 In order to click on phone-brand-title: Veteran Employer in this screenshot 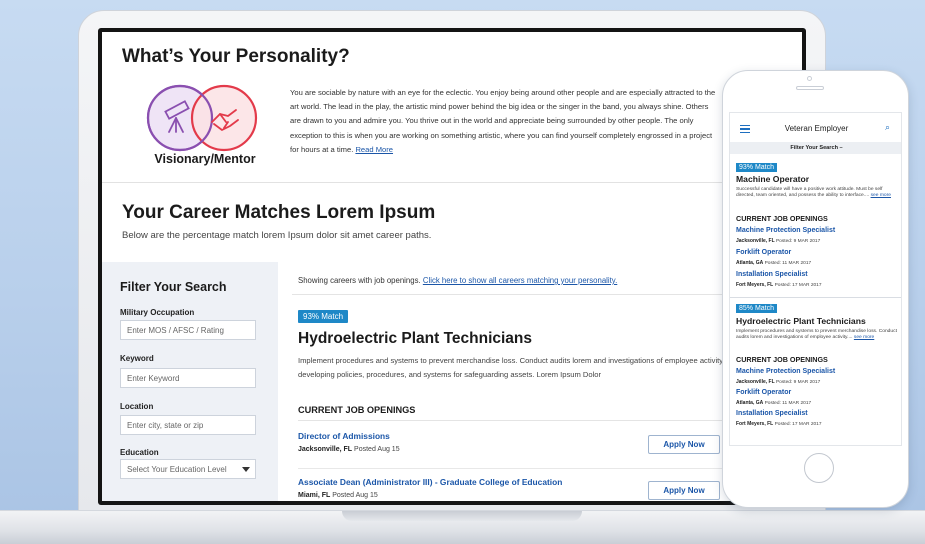, I will do `click(816, 128)`.